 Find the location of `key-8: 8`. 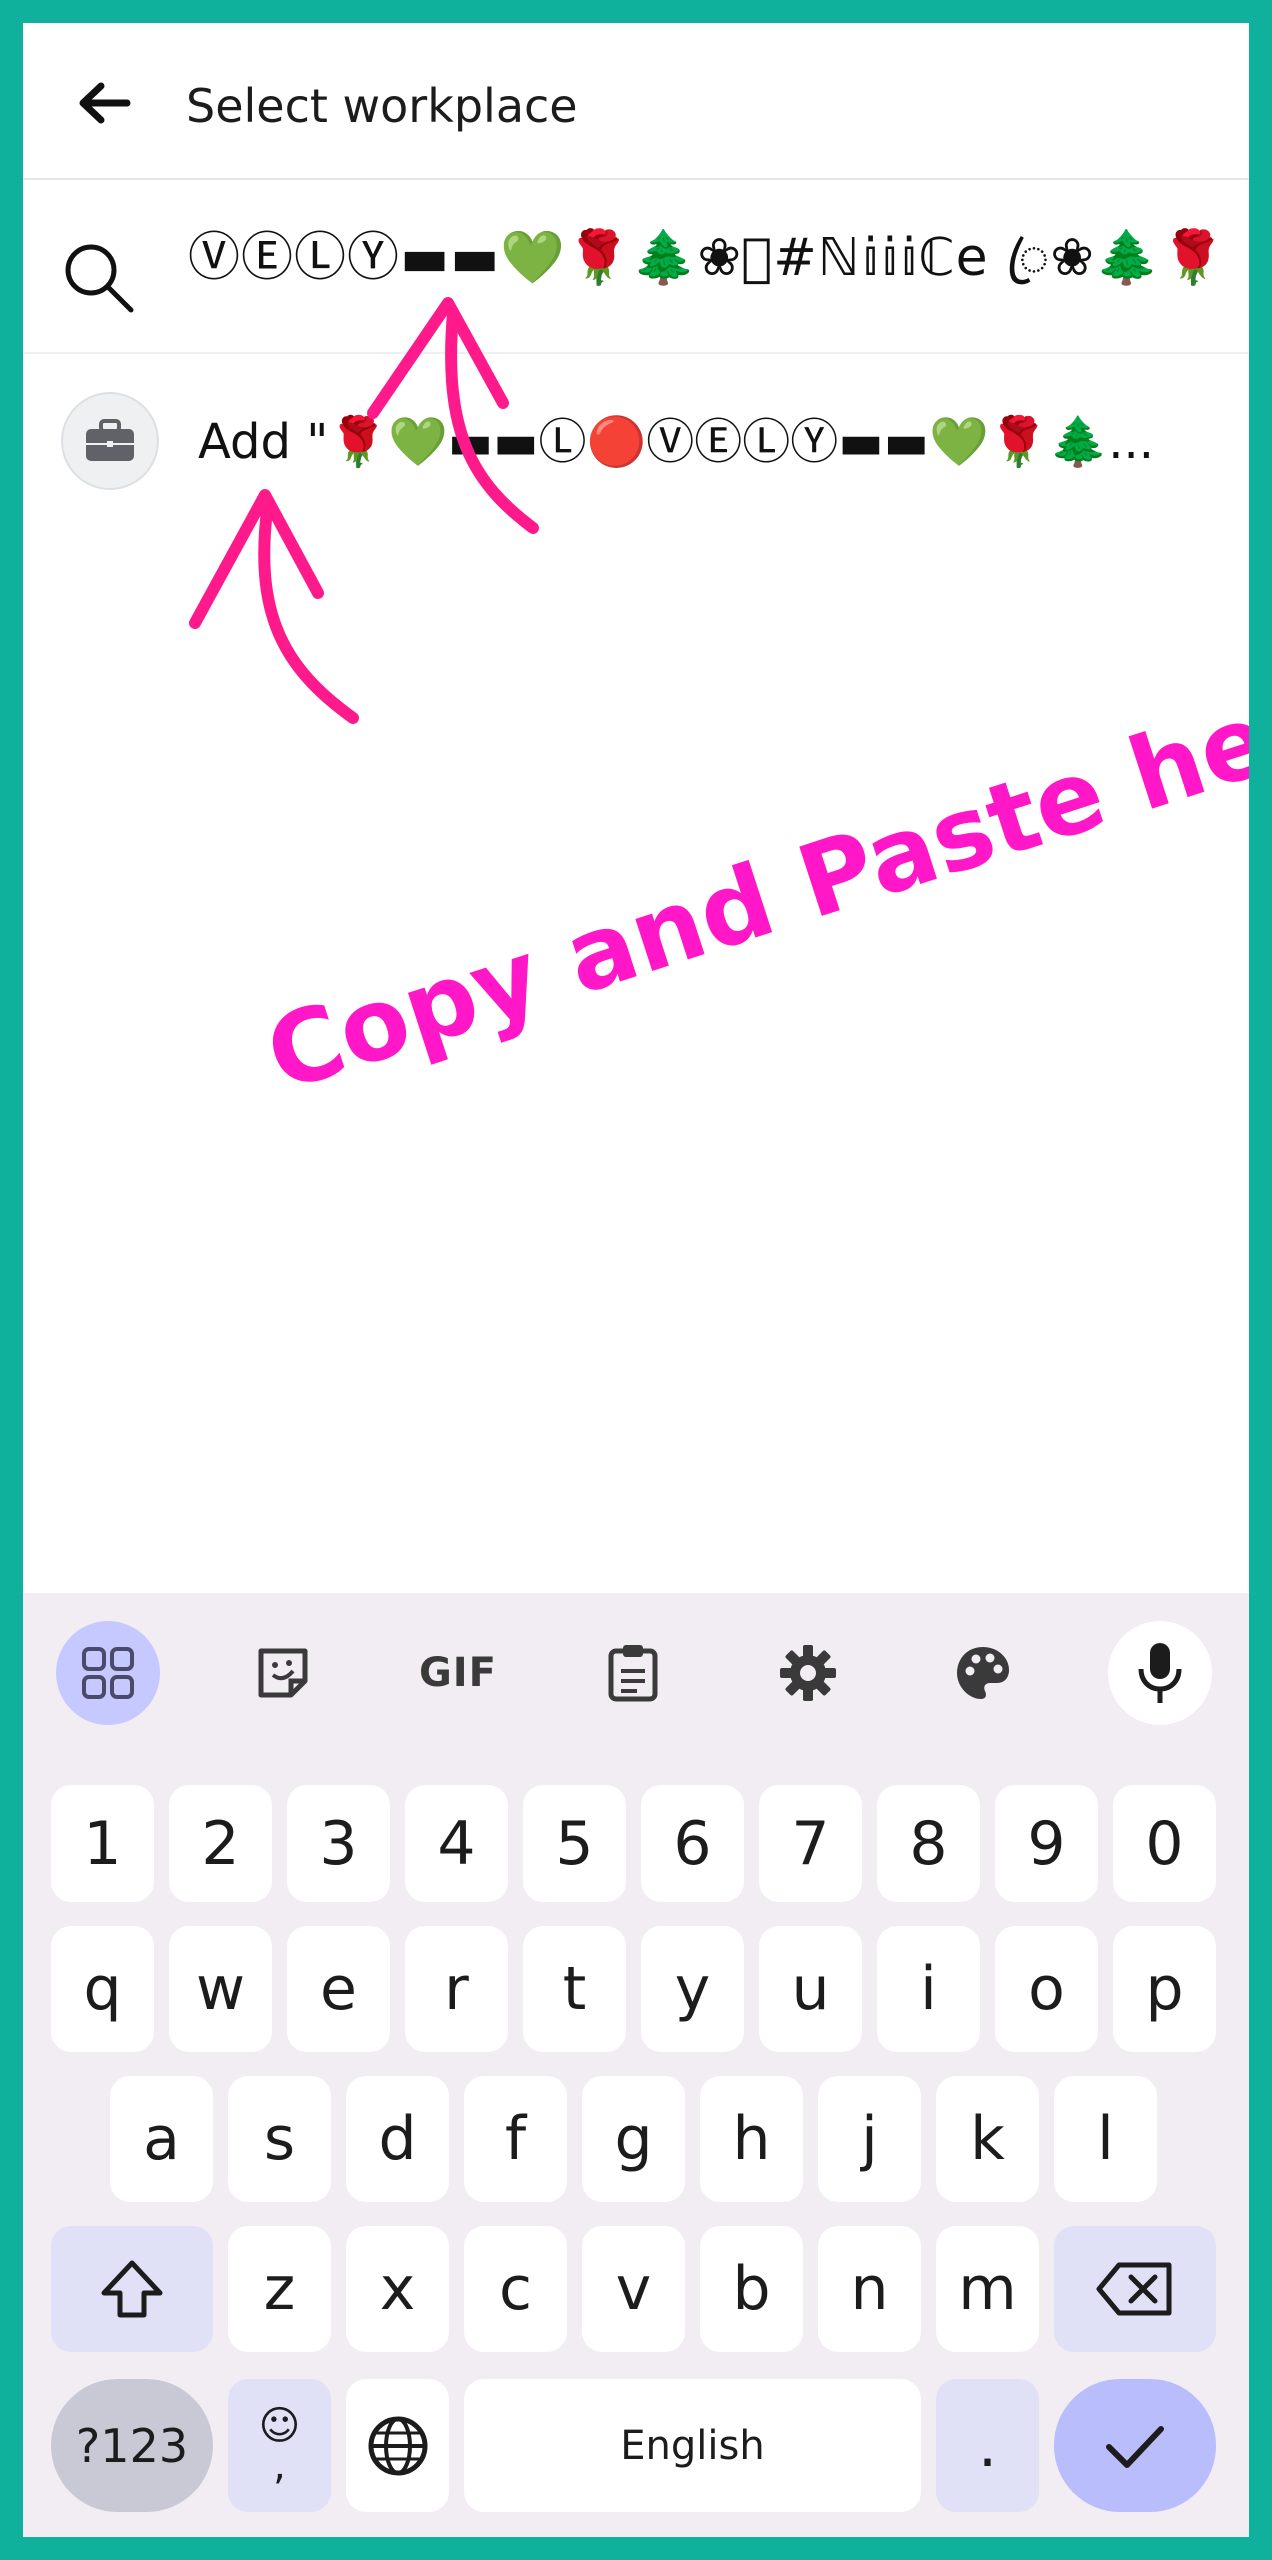

key-8: 8 is located at coordinates (928, 1843).